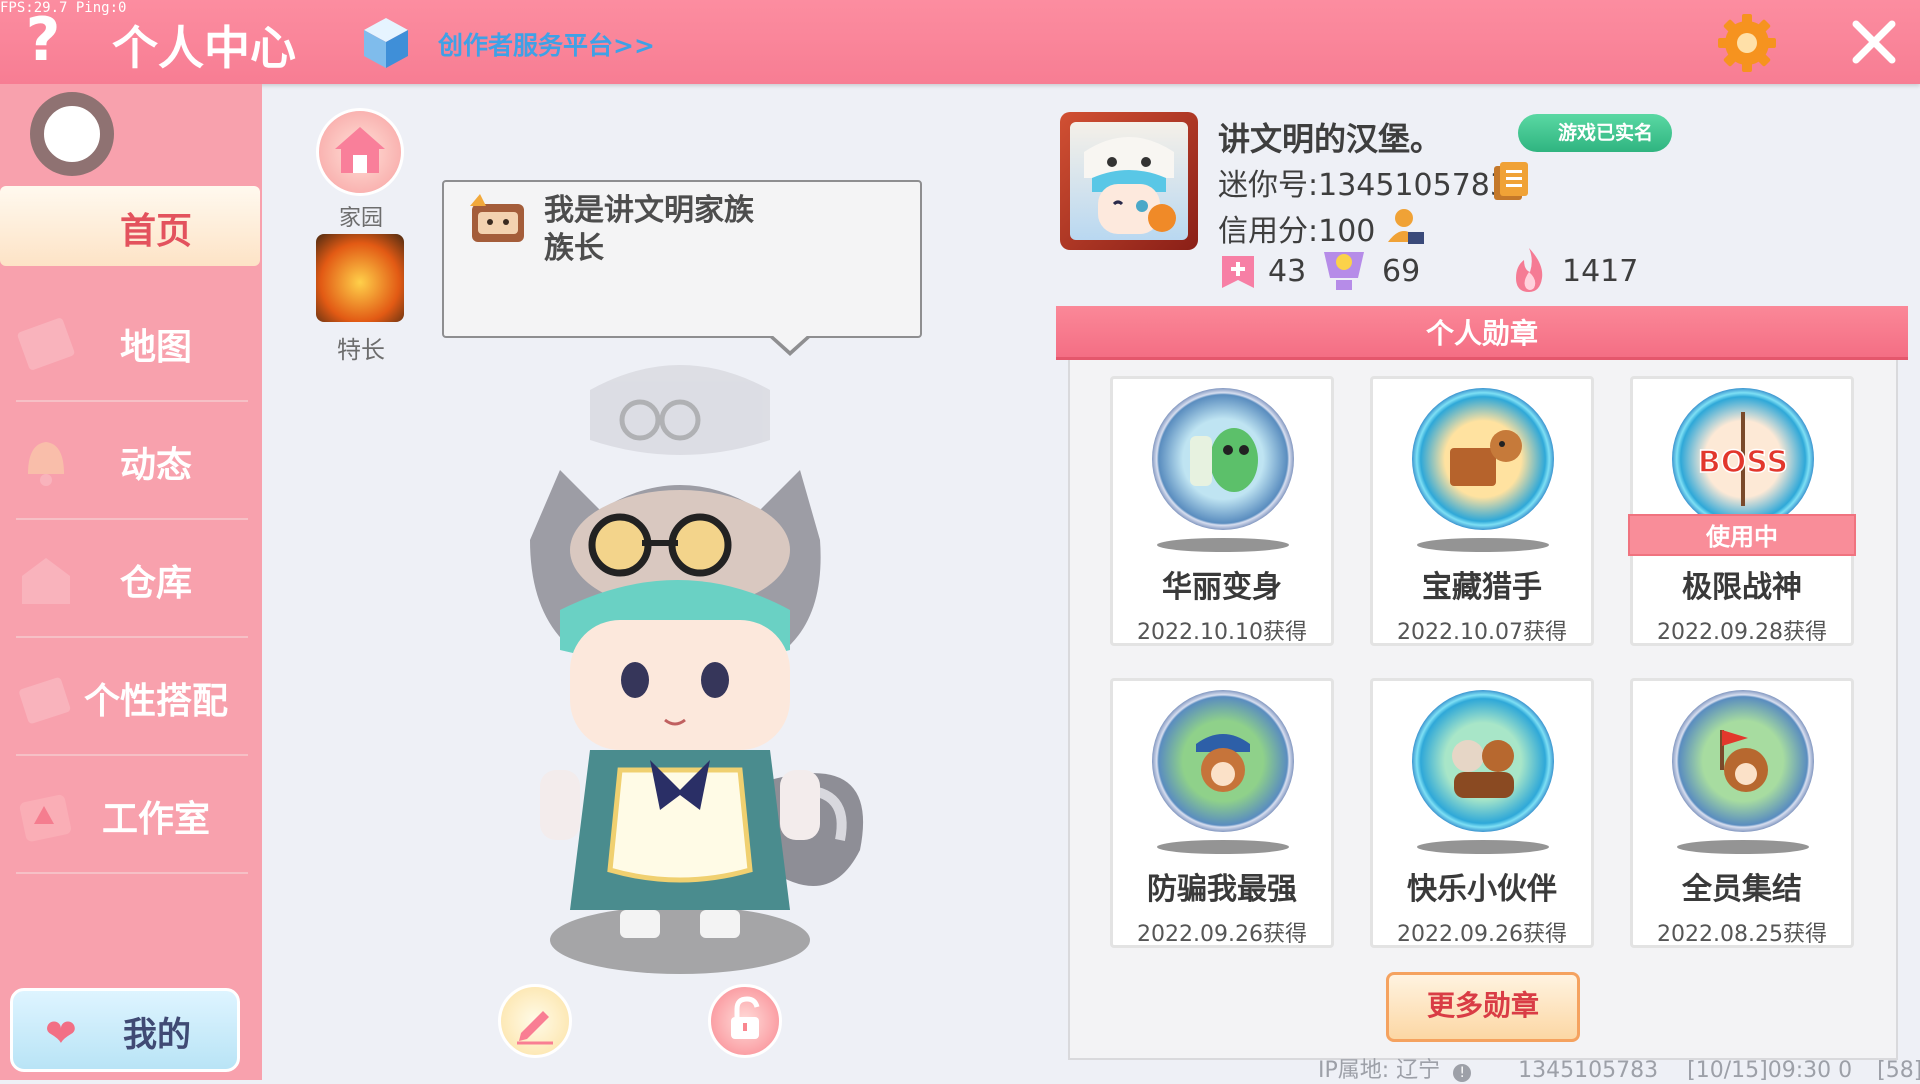 This screenshot has height=1084, width=1920. What do you see at coordinates (1483, 459) in the screenshot?
I see `treasure-badge-icon` at bounding box center [1483, 459].